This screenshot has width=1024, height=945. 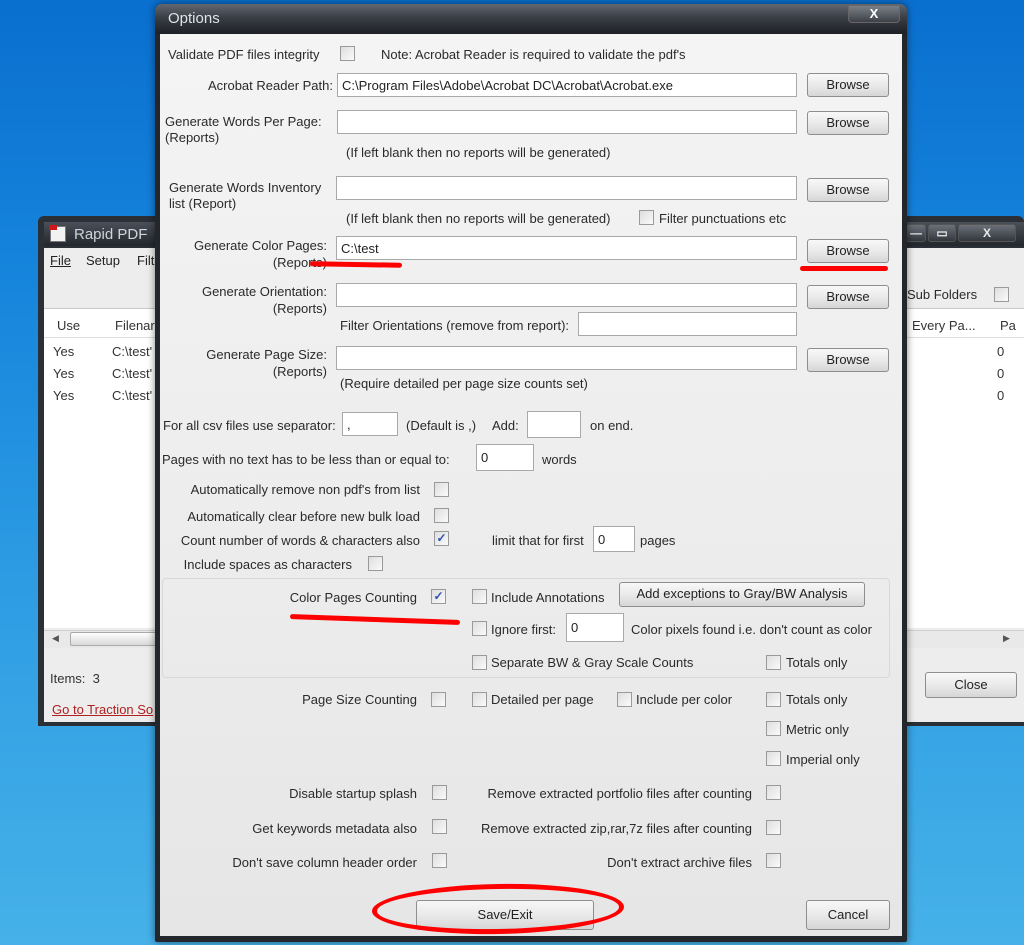 I want to click on limit-first-unit: pages, so click(x=658, y=540).